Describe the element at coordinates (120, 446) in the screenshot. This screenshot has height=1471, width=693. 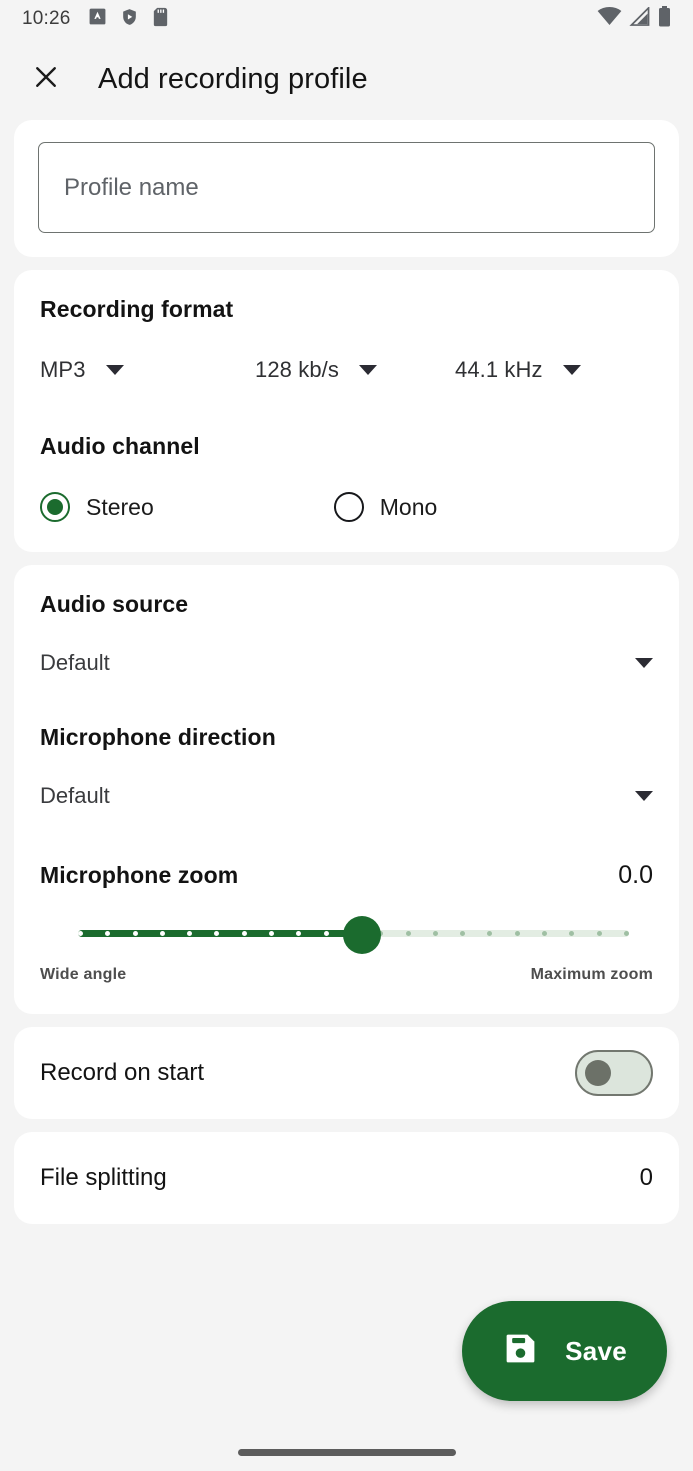
I see `audio-channel-title: Audio channel` at that location.